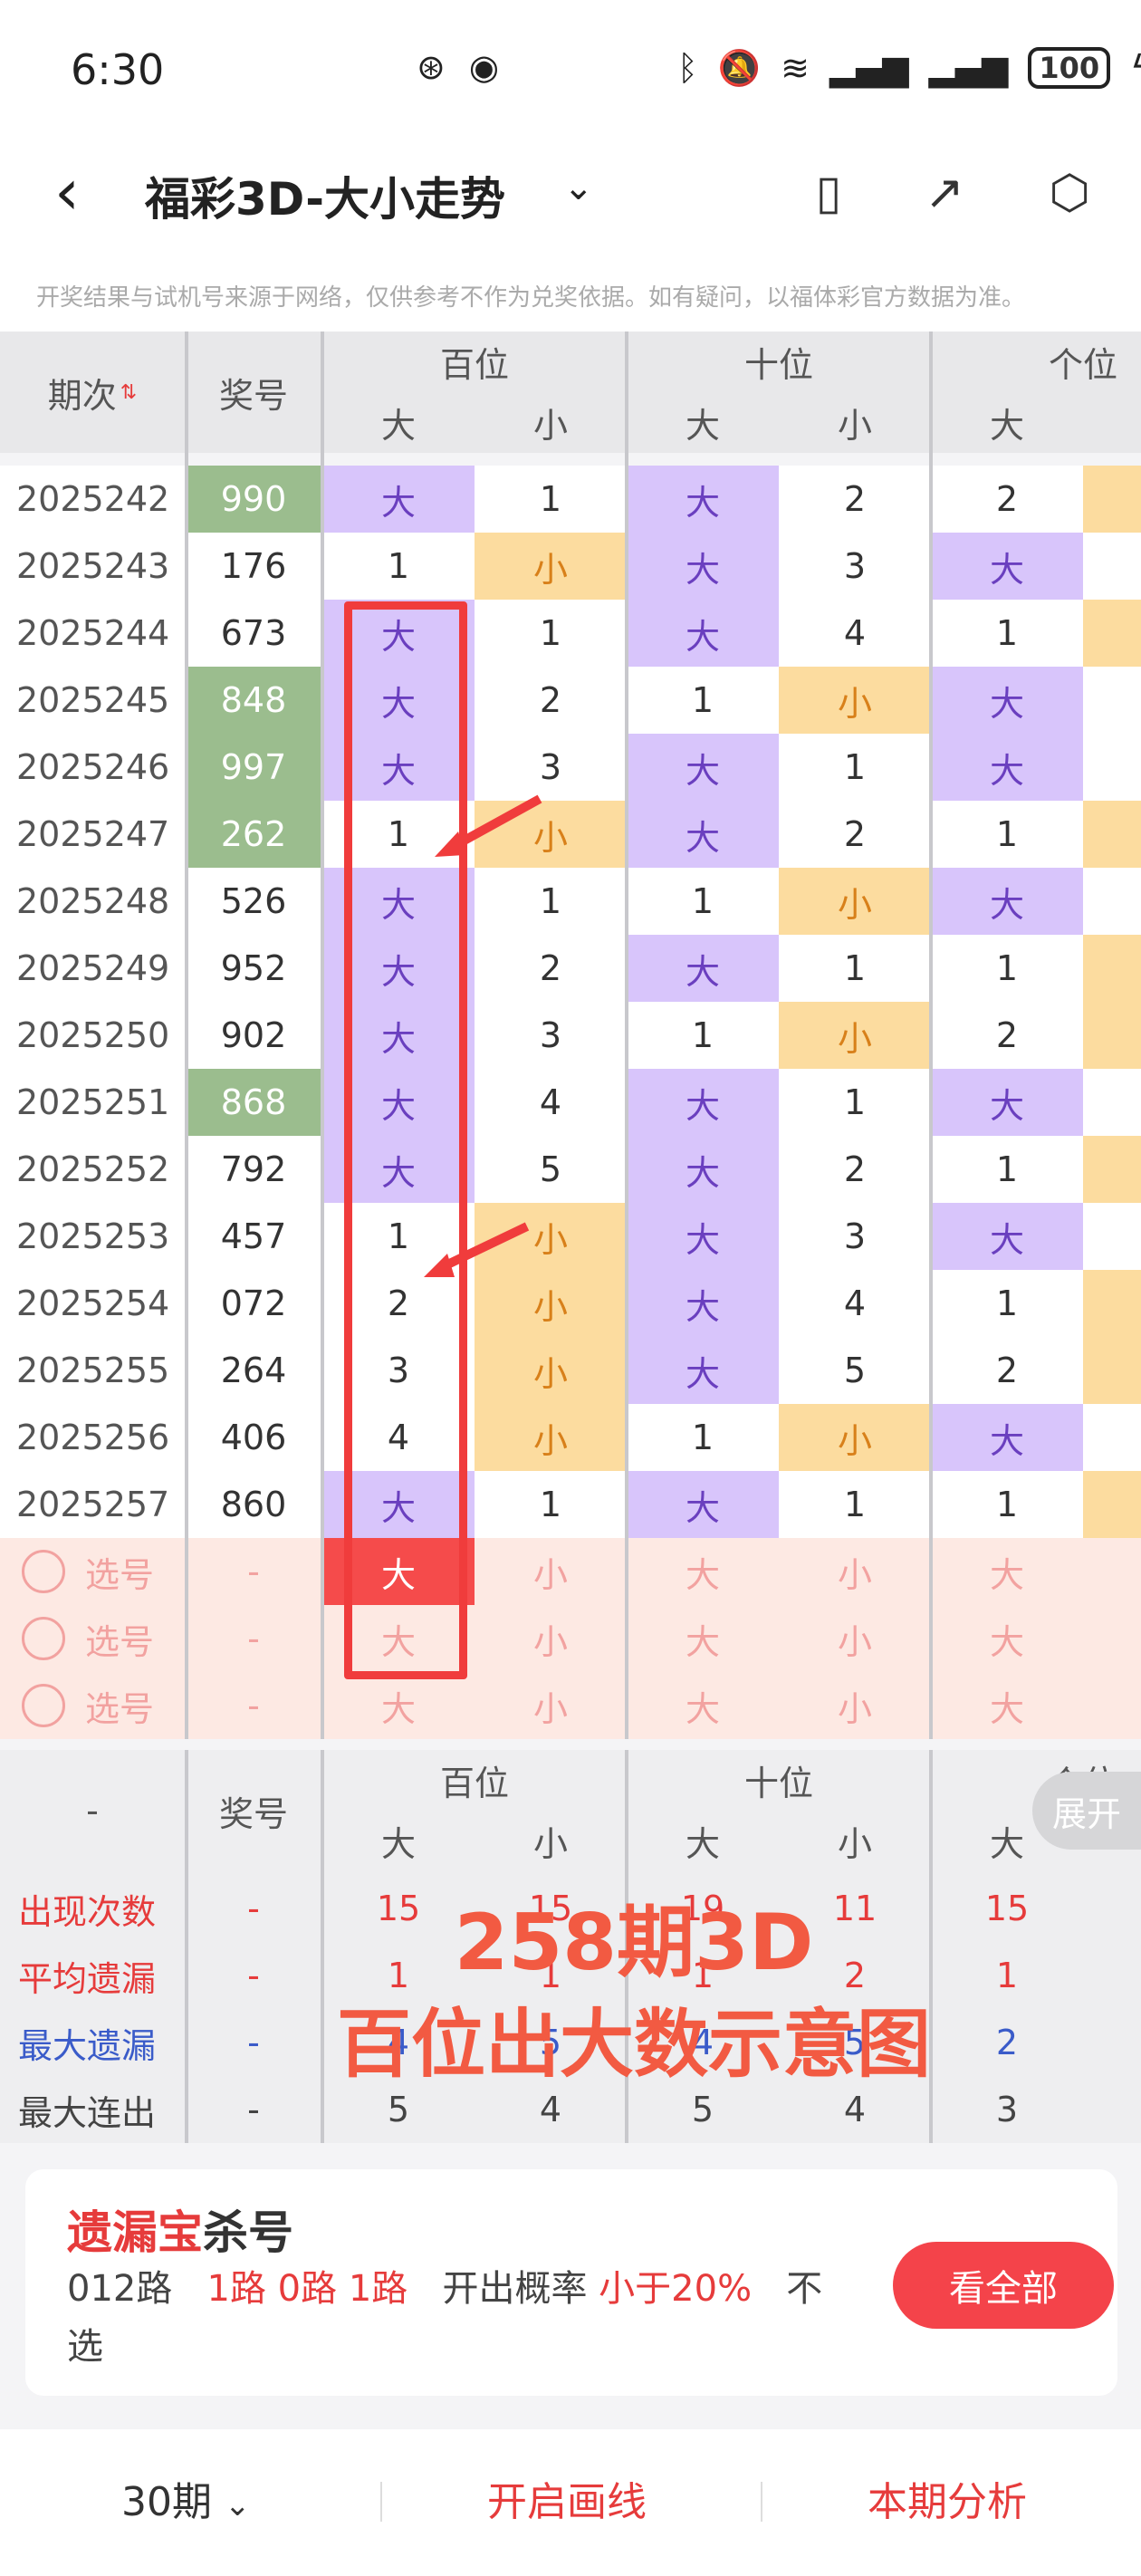 This screenshot has width=1141, height=2576. I want to click on panel-title-brand: 遗漏宝, so click(135, 2232).